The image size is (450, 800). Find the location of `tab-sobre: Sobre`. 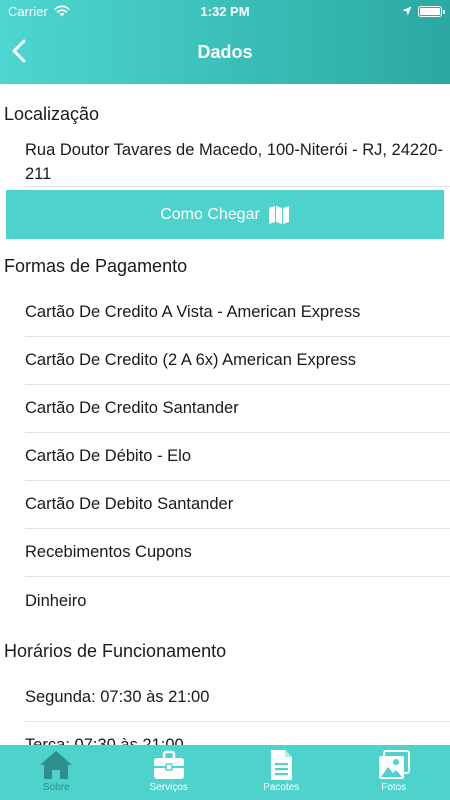

tab-sobre: Sobre is located at coordinates (56, 772).